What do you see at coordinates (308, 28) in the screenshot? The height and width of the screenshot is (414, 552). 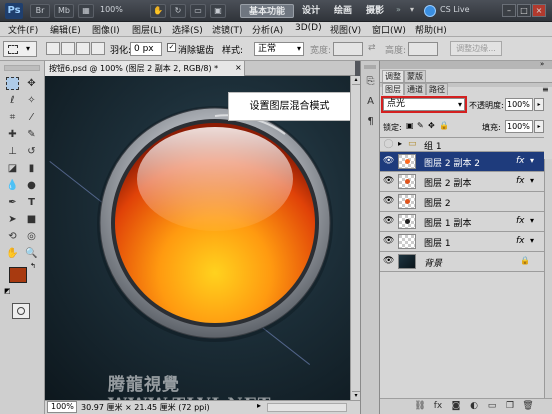 I see `menu-3d: 3D(D)` at bounding box center [308, 28].